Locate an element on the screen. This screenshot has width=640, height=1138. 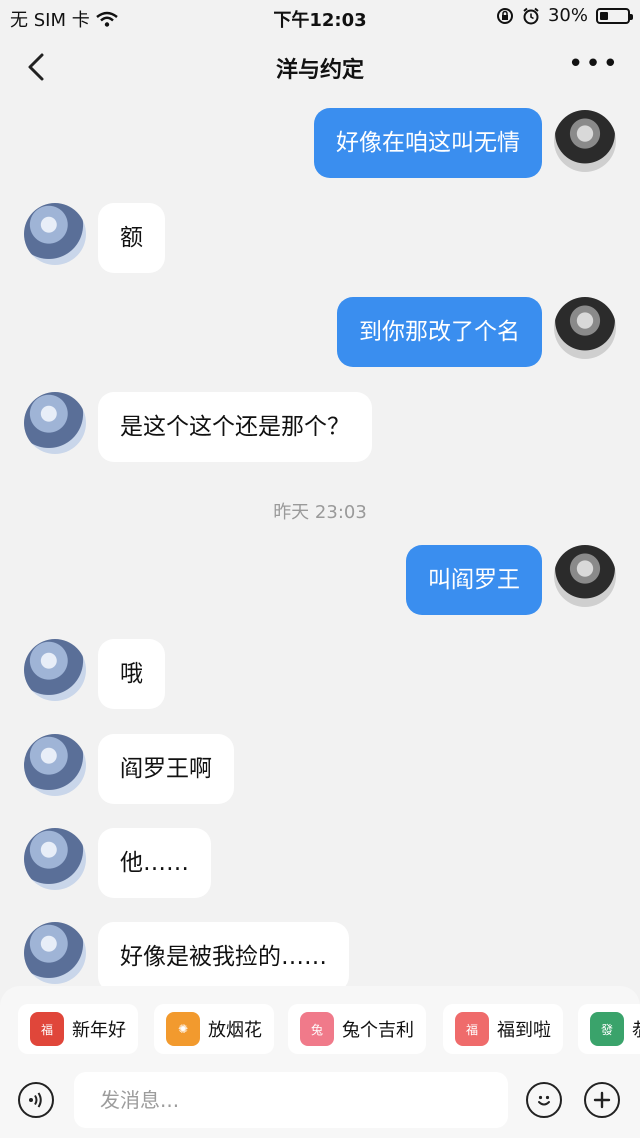
quick-reply-new-year: 福 新年好 is located at coordinates (78, 1029).